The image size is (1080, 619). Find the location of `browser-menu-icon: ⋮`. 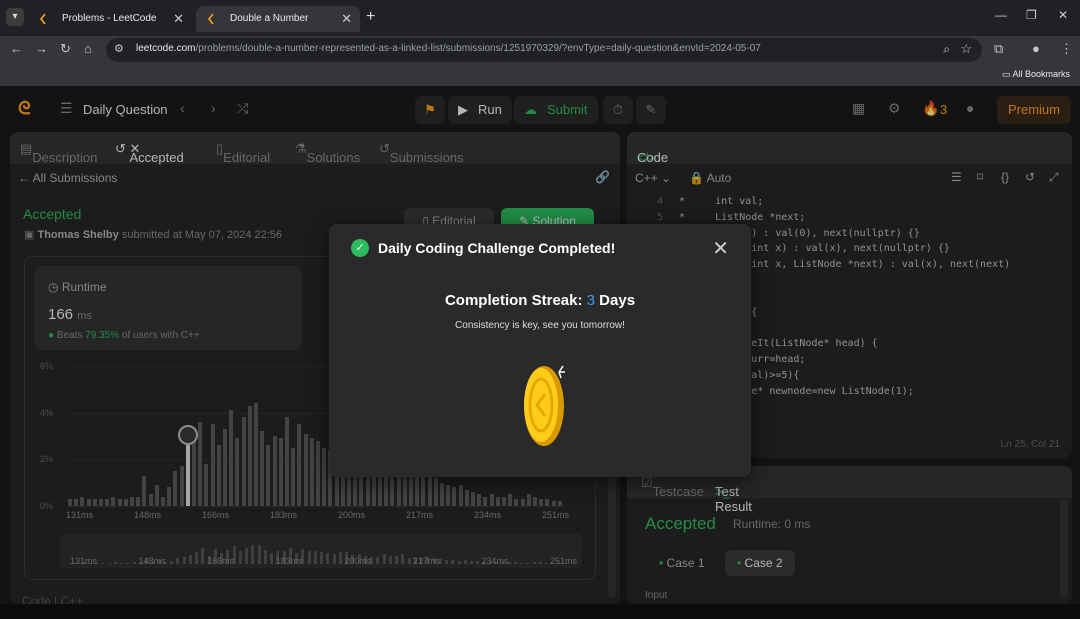

browser-menu-icon: ⋮ is located at coordinates (1066, 49).